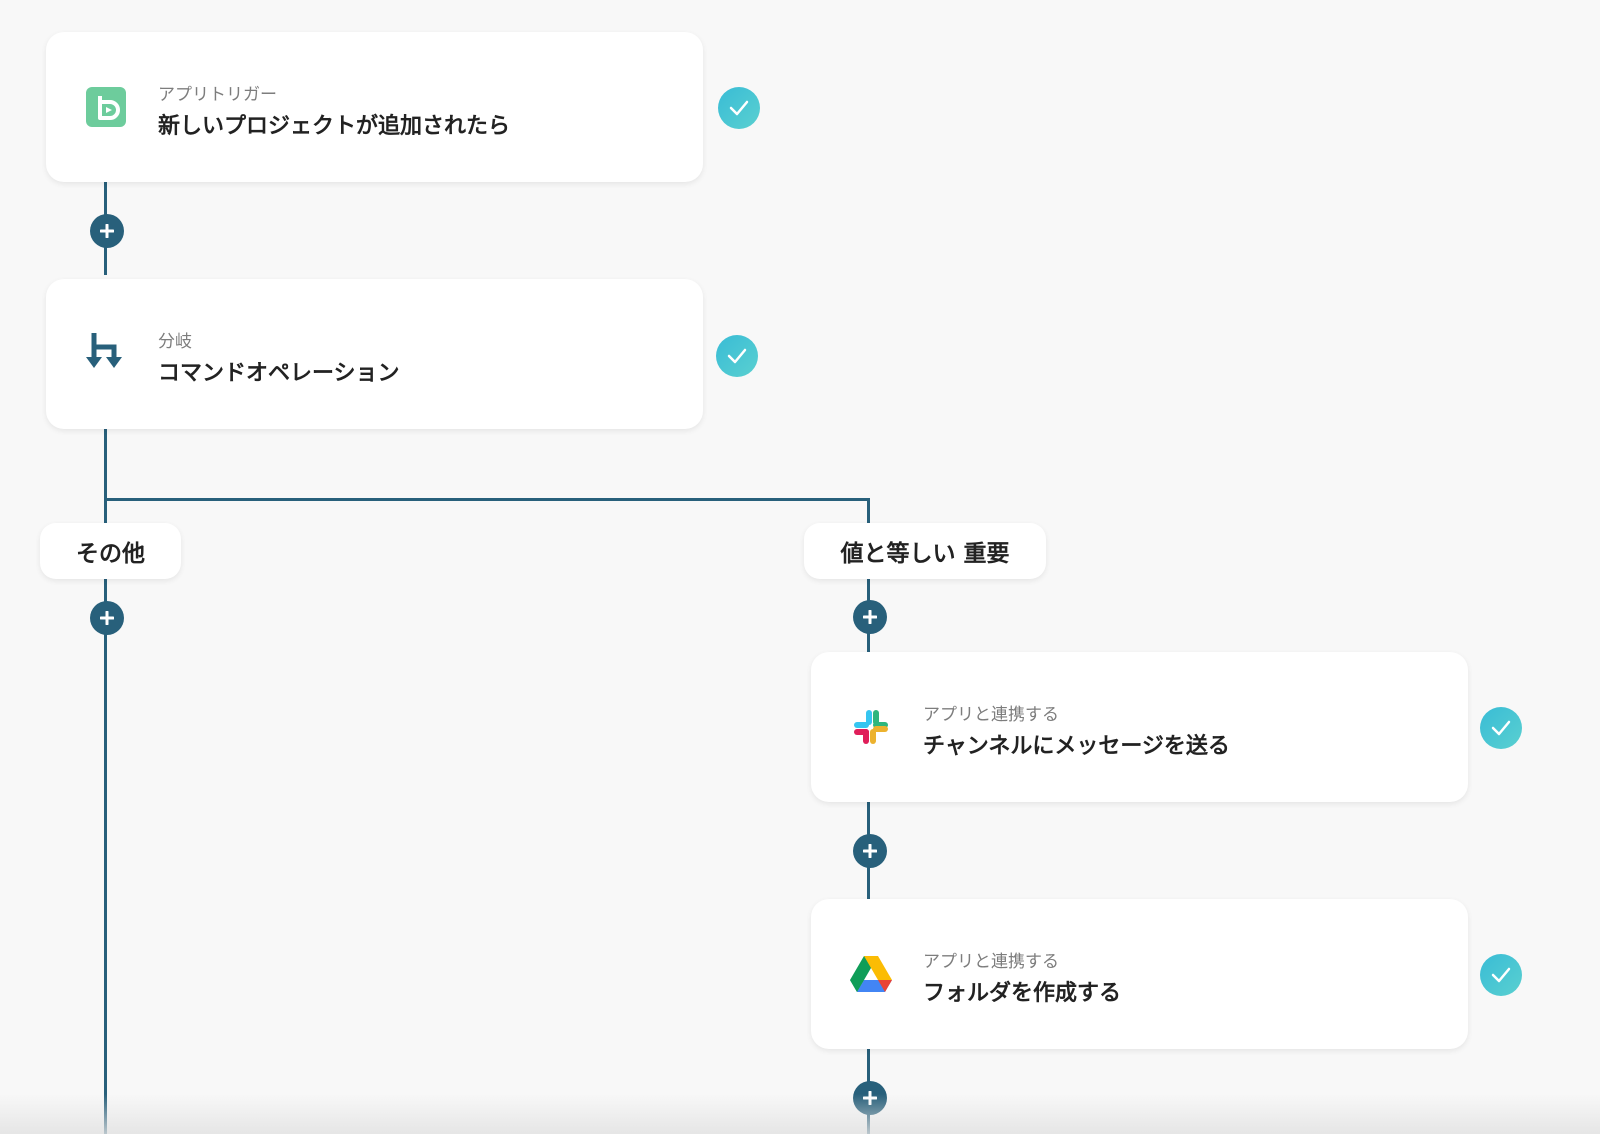 This screenshot has height=1134, width=1600. What do you see at coordinates (175, 342) in the screenshot?
I see `step-type-label: 分岐` at bounding box center [175, 342].